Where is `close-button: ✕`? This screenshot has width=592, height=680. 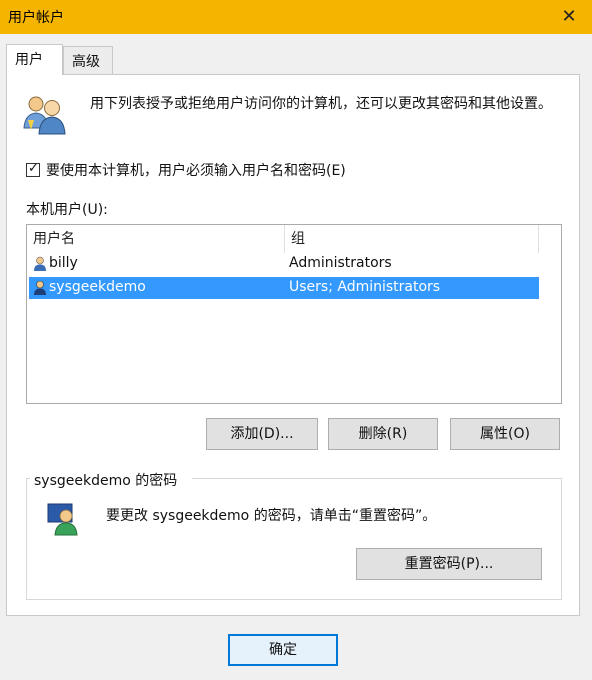
close-button: ✕ is located at coordinates (569, 17).